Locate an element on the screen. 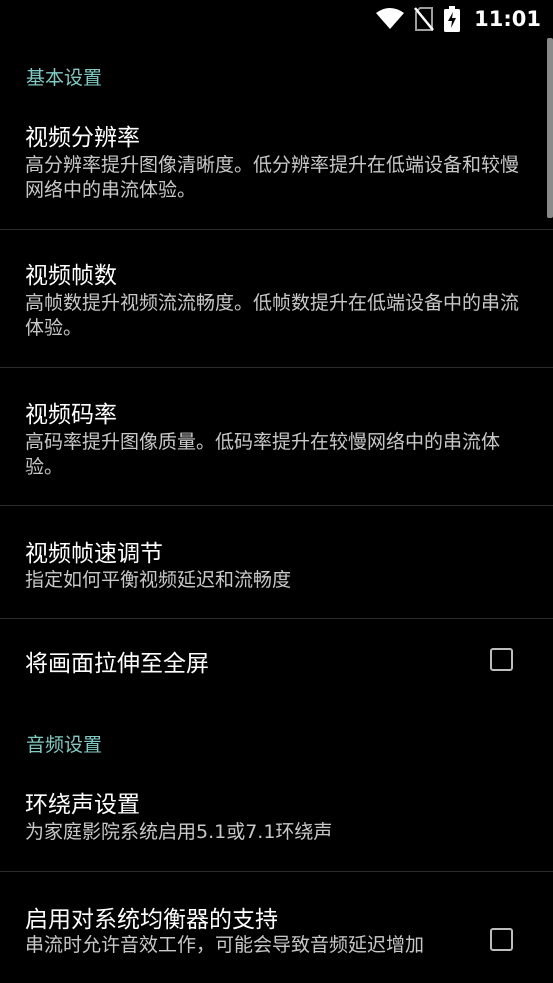 This screenshot has height=983, width=553. pref-title: 视频分辨率 is located at coordinates (82, 138).